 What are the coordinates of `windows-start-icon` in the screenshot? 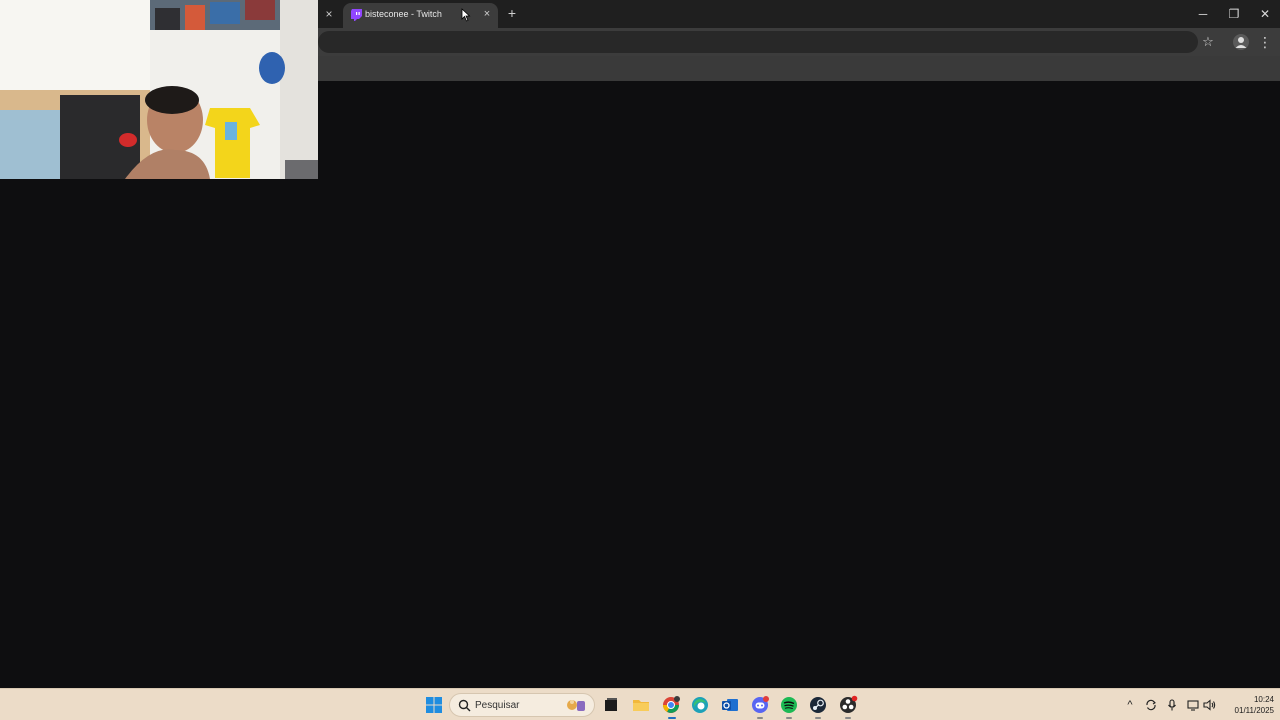 It's located at (434, 705).